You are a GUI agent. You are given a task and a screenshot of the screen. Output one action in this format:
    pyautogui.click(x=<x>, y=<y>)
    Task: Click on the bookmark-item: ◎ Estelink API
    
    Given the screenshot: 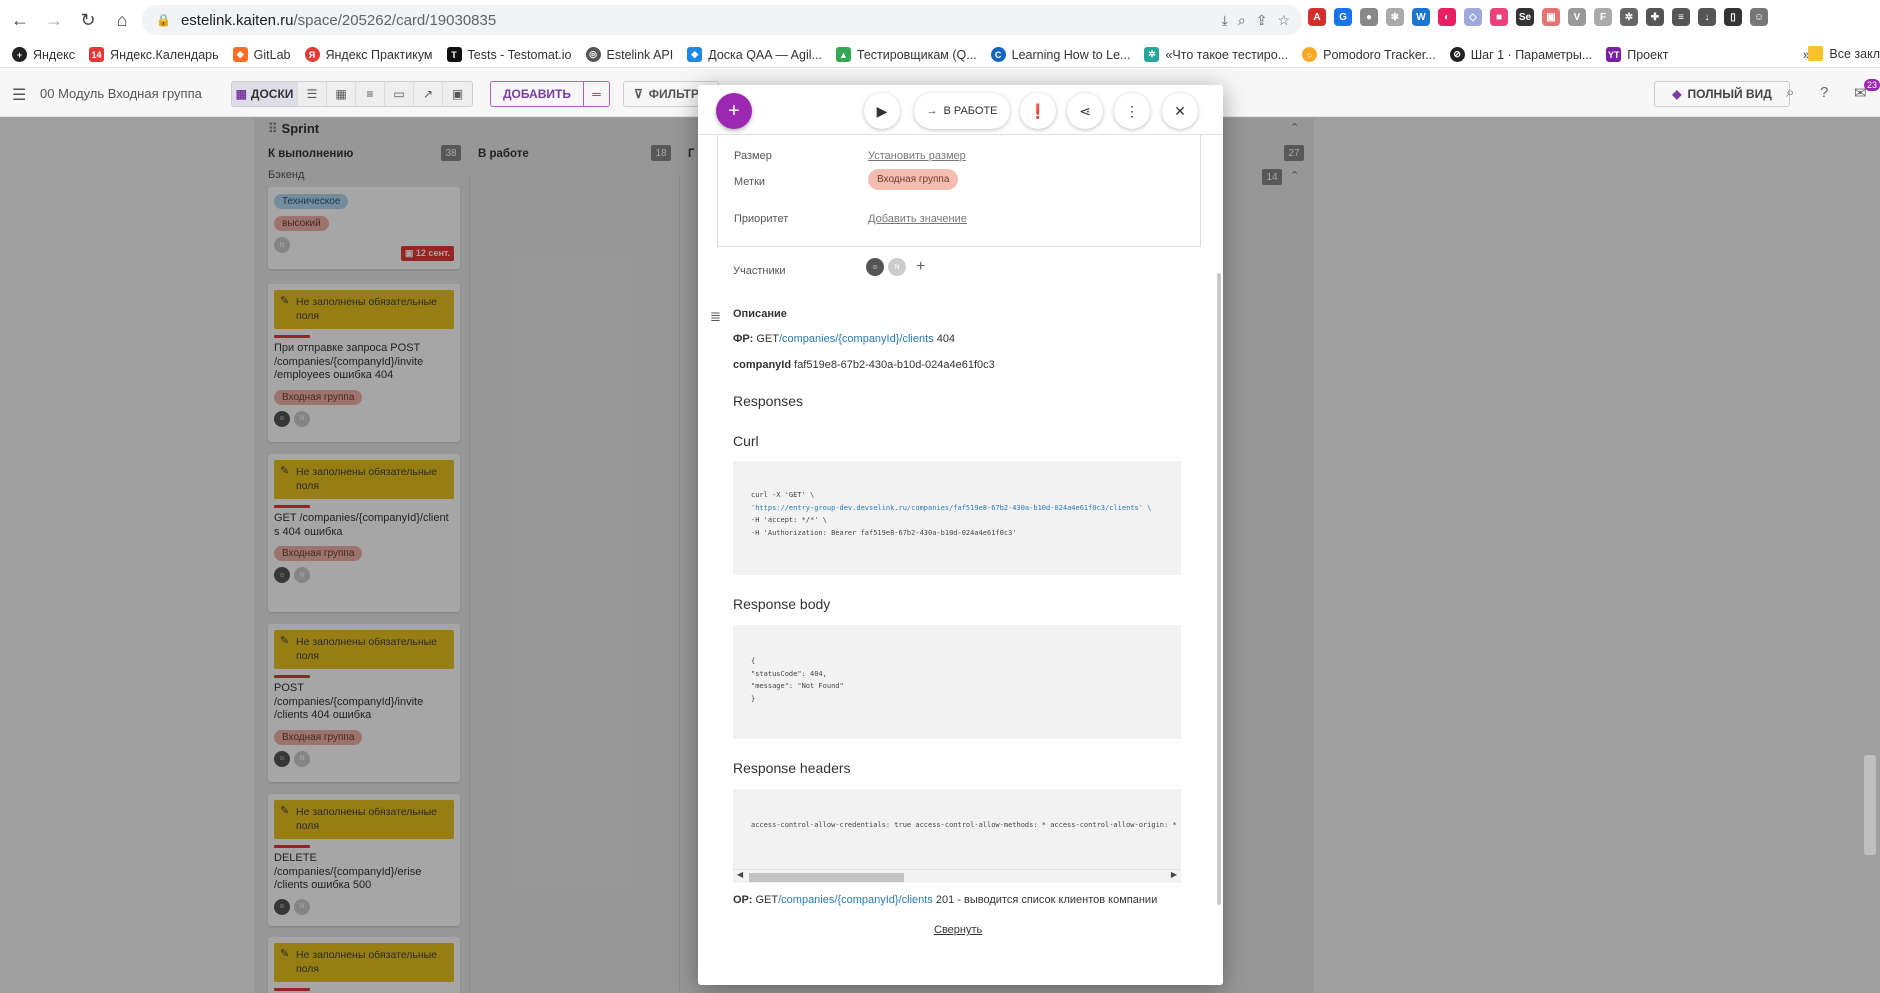 What is the action you would take?
    pyautogui.click(x=629, y=54)
    